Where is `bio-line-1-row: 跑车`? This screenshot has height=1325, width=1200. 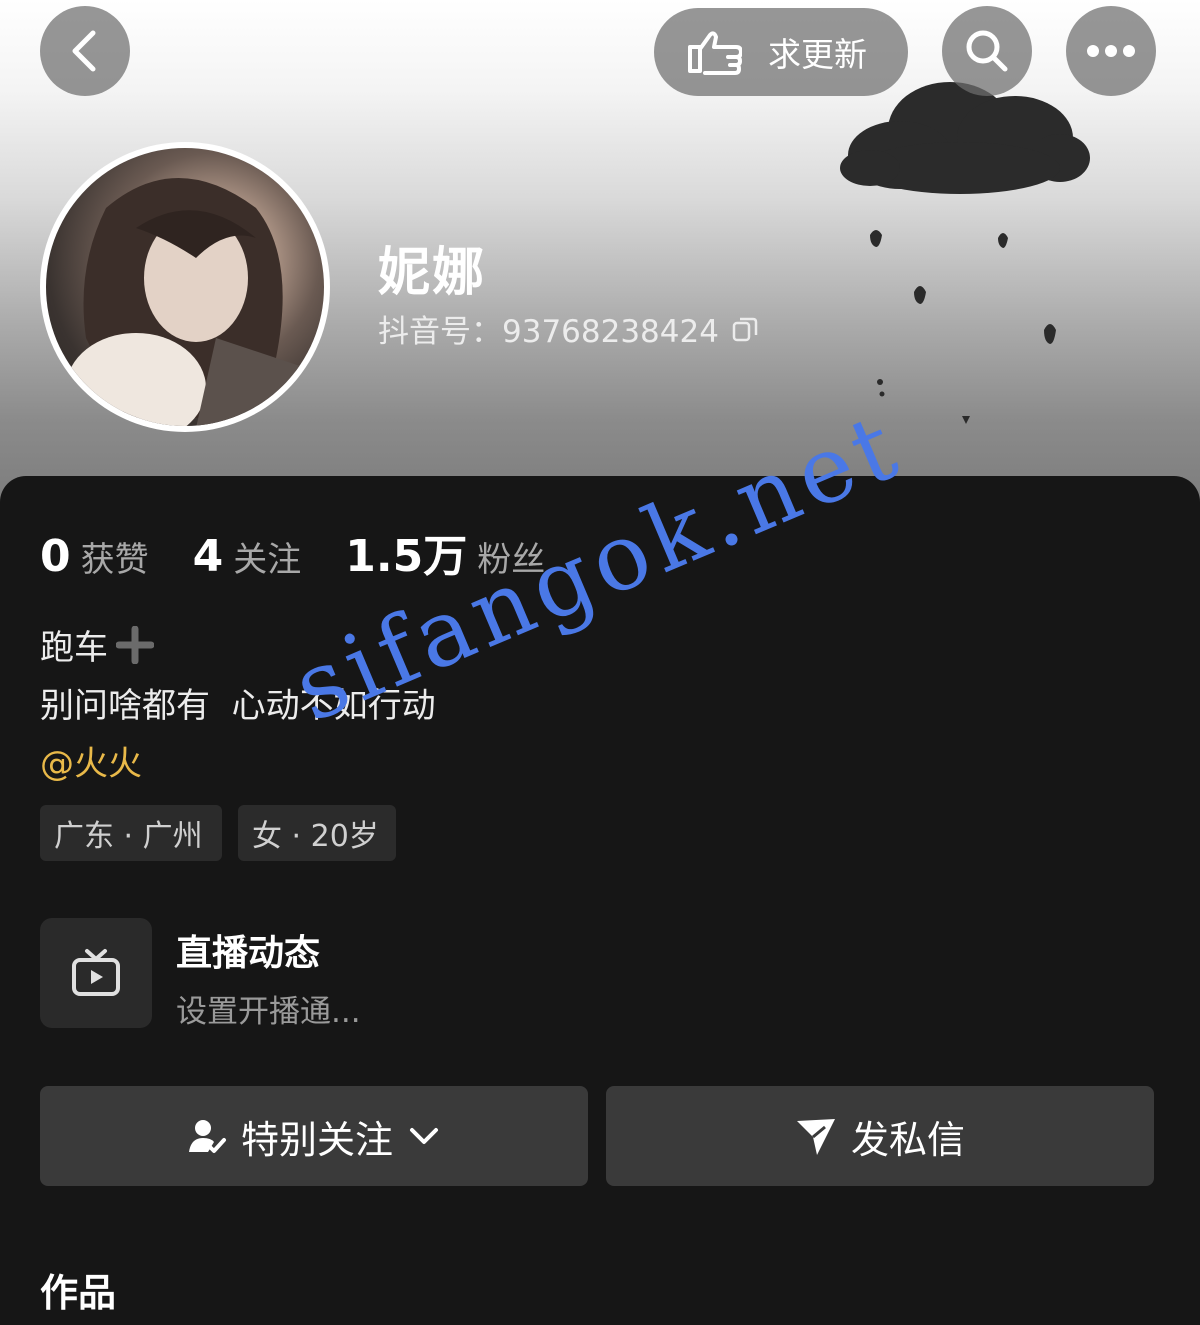
bio-line-1-row: 跑车 is located at coordinates (97, 644).